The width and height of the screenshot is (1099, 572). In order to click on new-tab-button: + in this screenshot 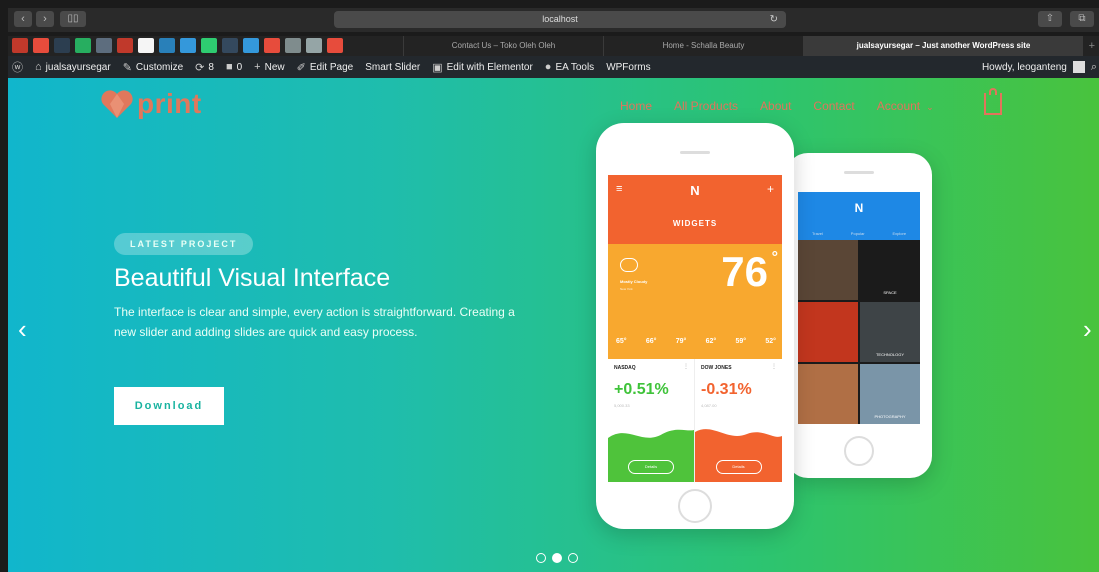, I will do `click(1092, 46)`.